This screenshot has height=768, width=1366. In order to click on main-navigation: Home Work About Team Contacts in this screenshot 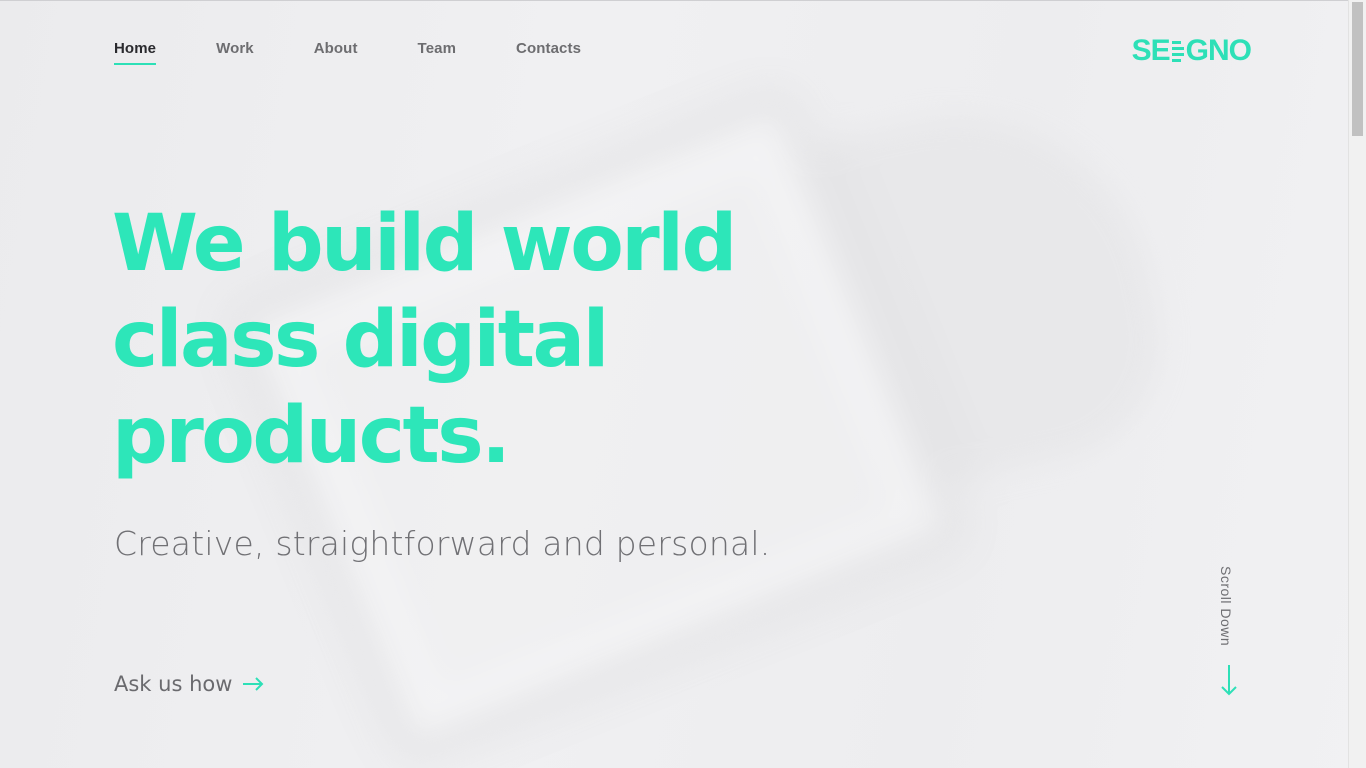, I will do `click(377, 52)`.